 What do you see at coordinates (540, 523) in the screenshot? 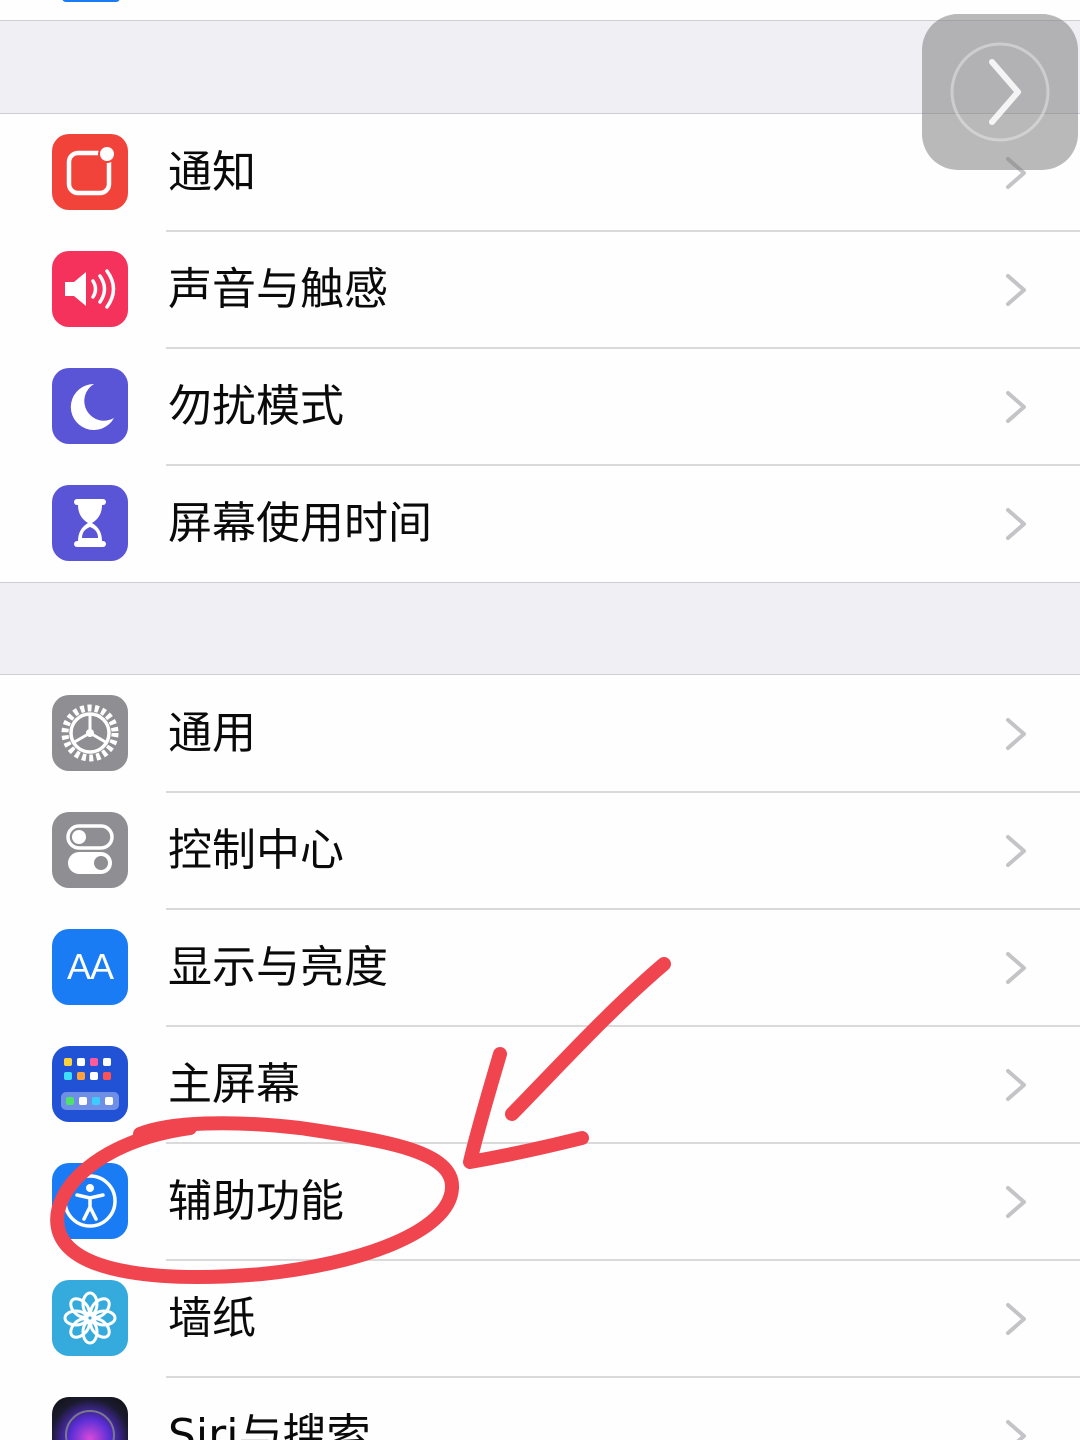
I see `settings-row-screen-time: 屏幕使用时间` at bounding box center [540, 523].